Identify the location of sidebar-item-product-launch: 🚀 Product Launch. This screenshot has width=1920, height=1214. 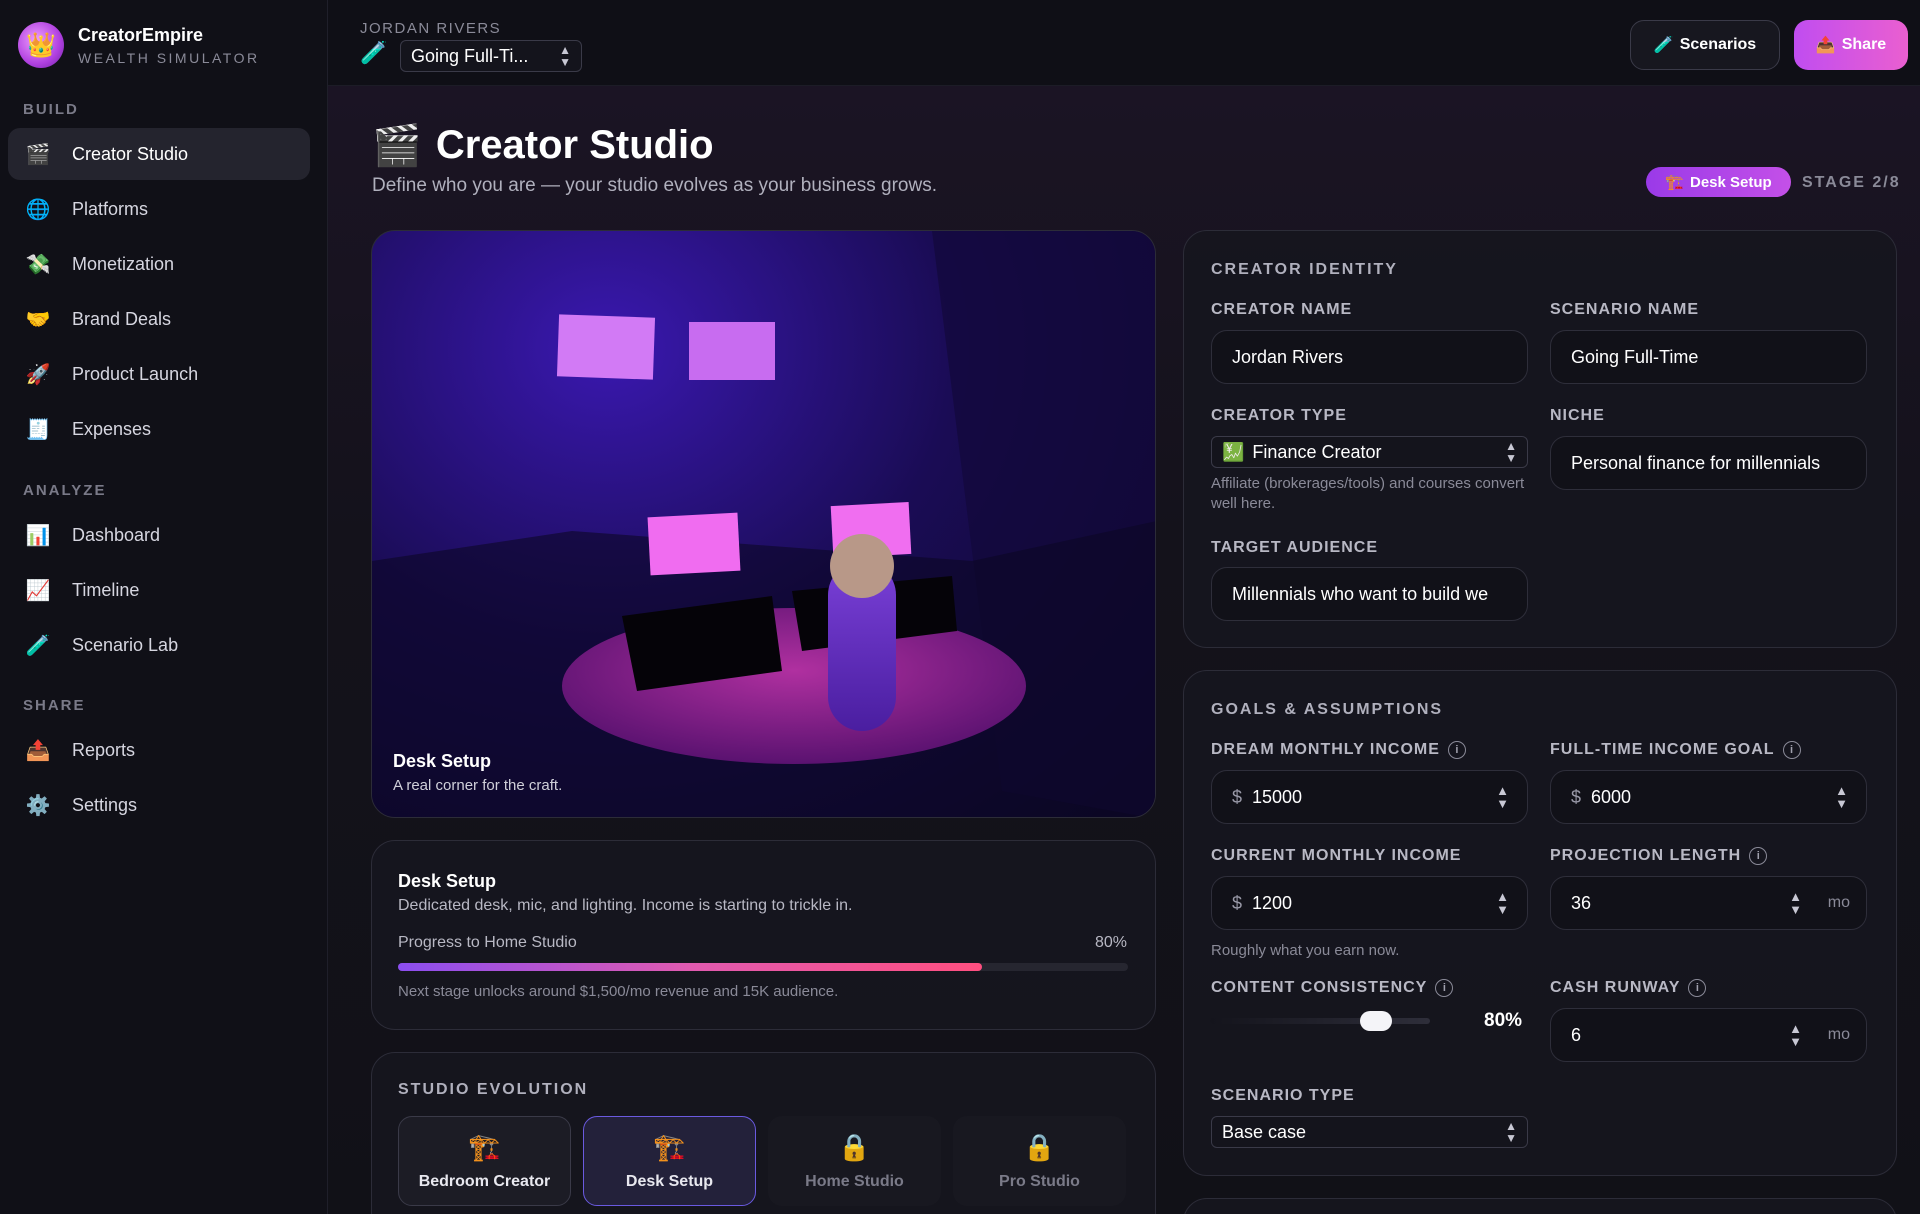
(159, 374).